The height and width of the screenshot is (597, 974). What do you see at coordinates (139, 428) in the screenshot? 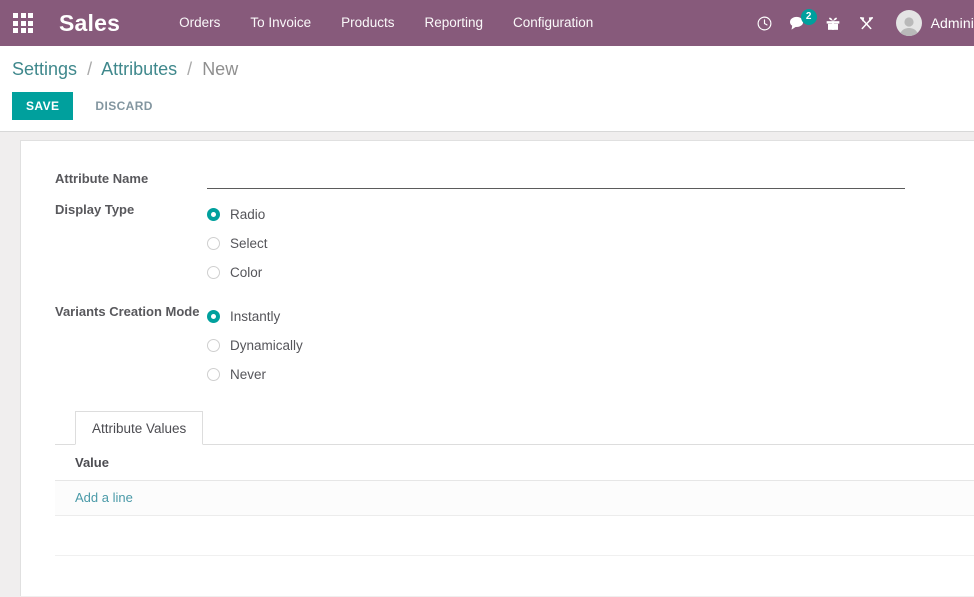
I see `tab-attribute-values: Attribute Values` at bounding box center [139, 428].